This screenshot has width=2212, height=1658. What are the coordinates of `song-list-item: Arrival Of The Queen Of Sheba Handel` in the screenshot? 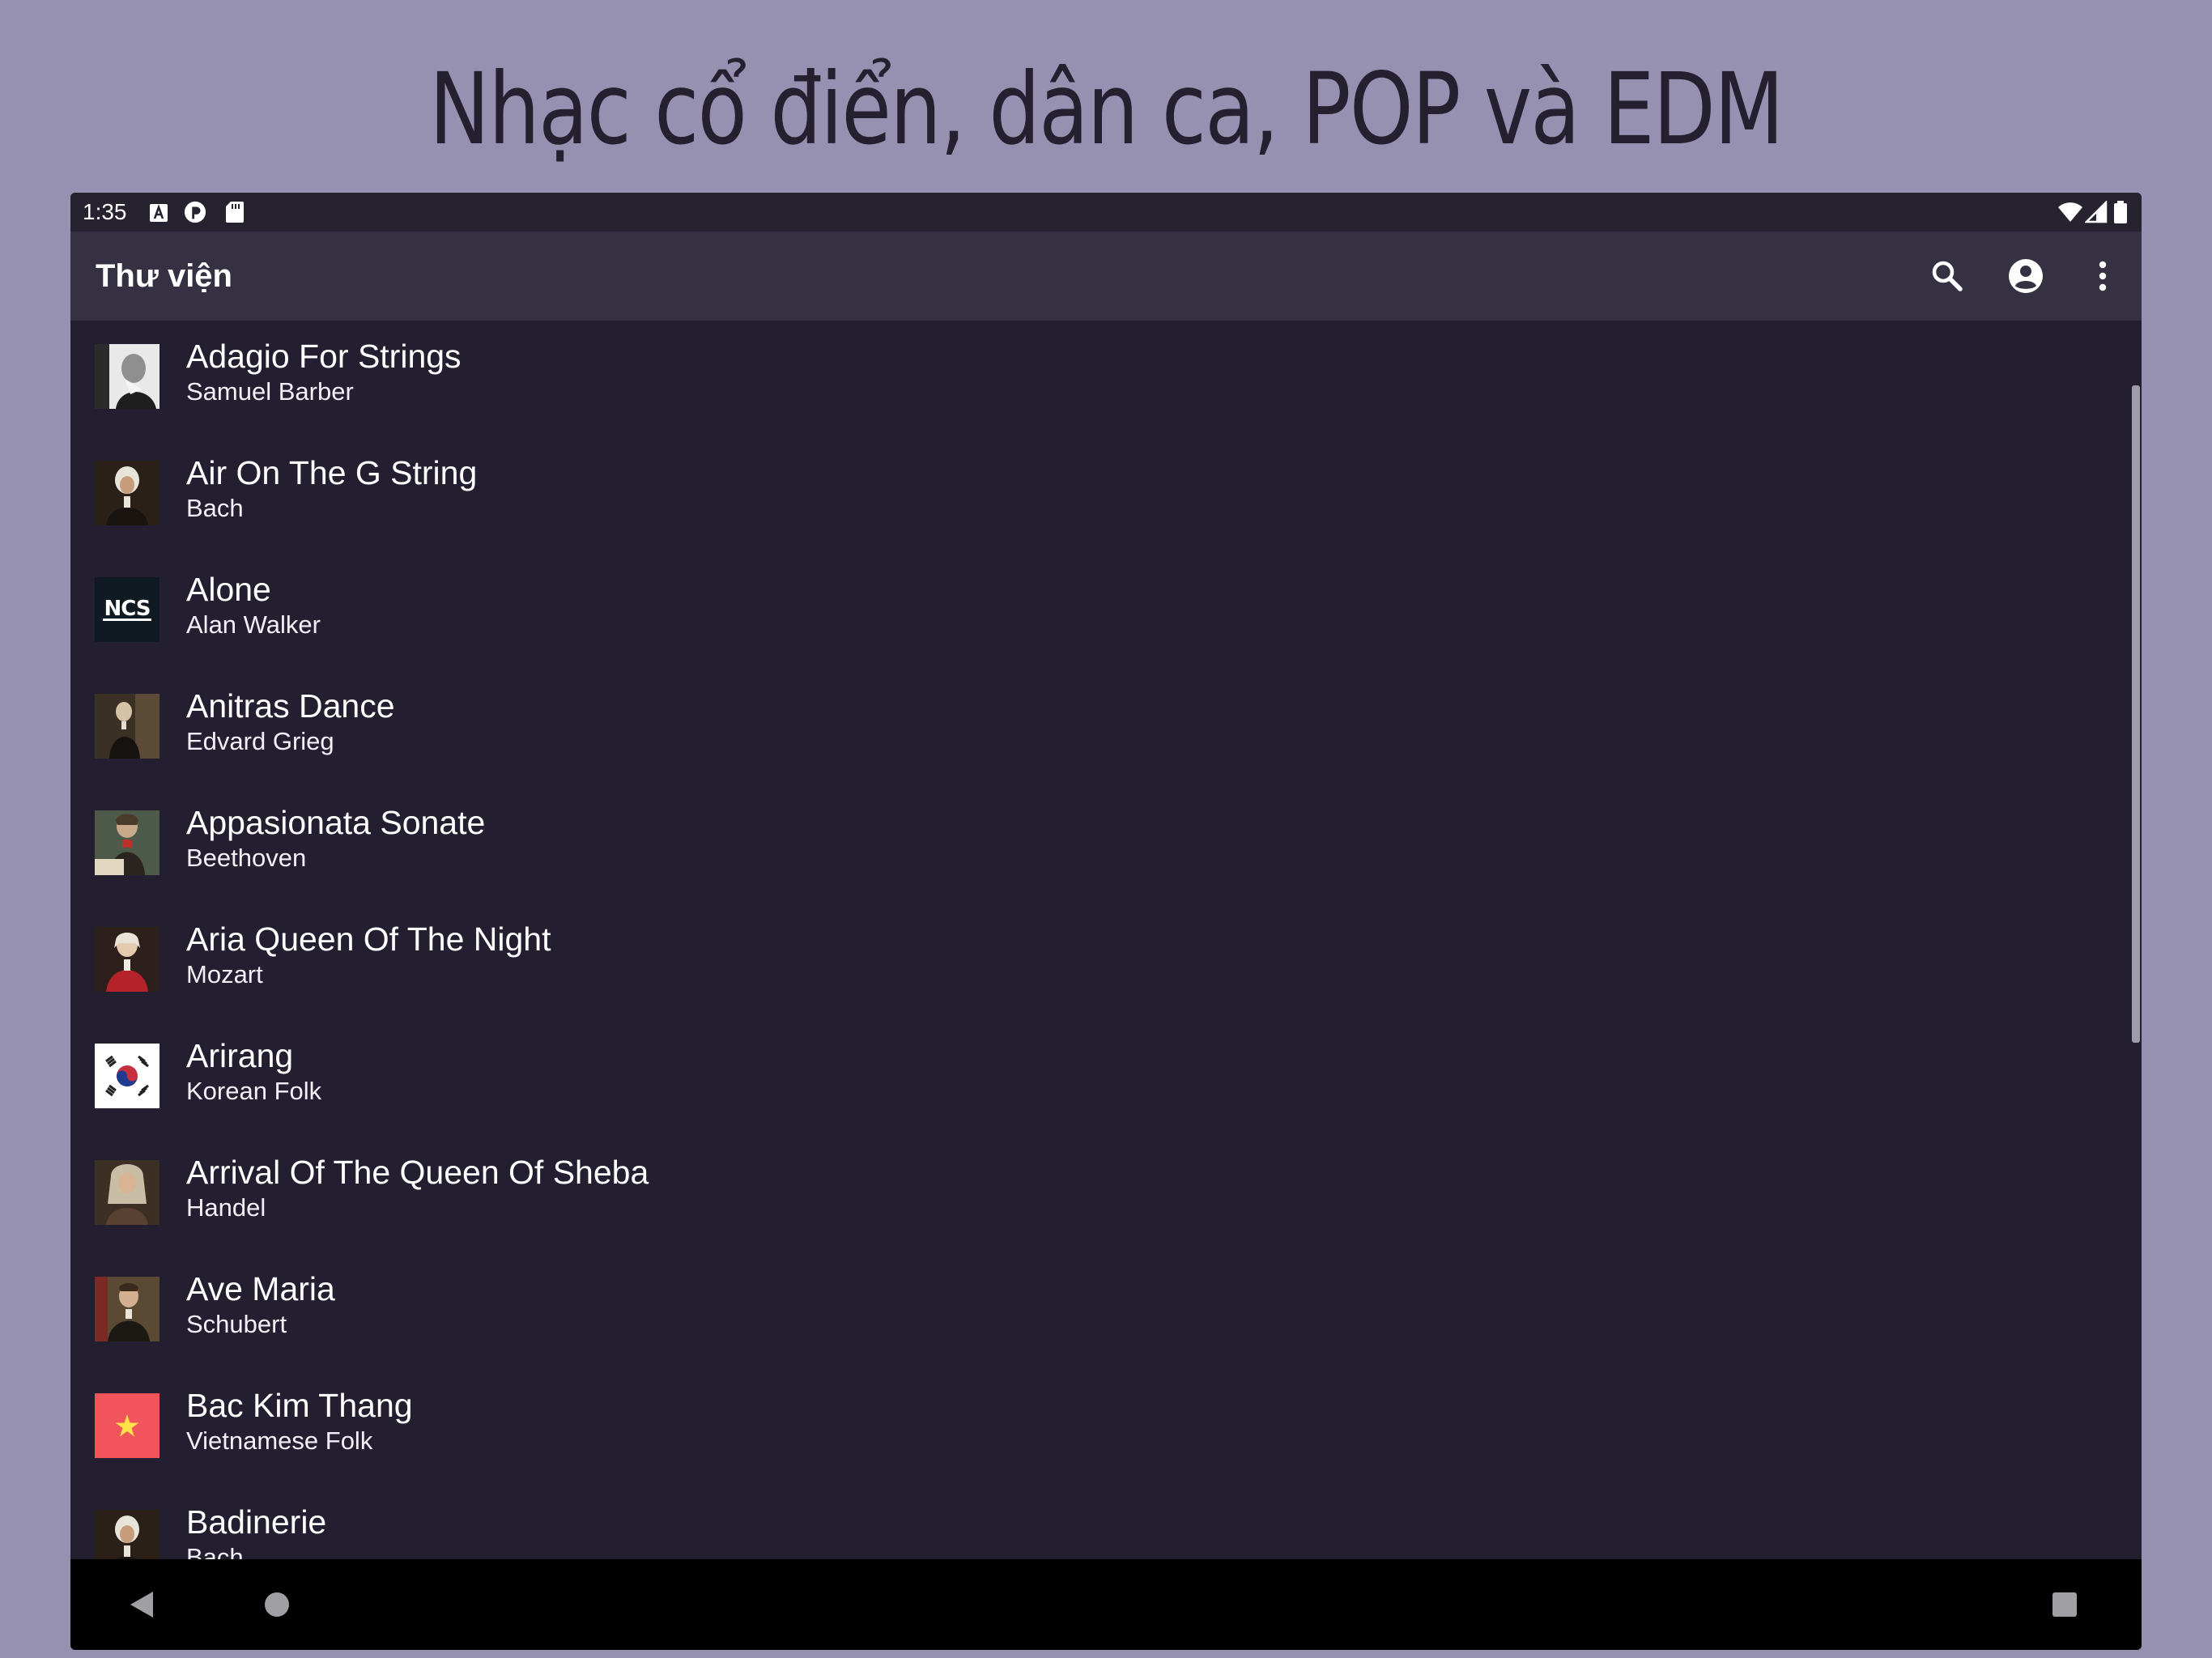 It's located at (1106, 1195).